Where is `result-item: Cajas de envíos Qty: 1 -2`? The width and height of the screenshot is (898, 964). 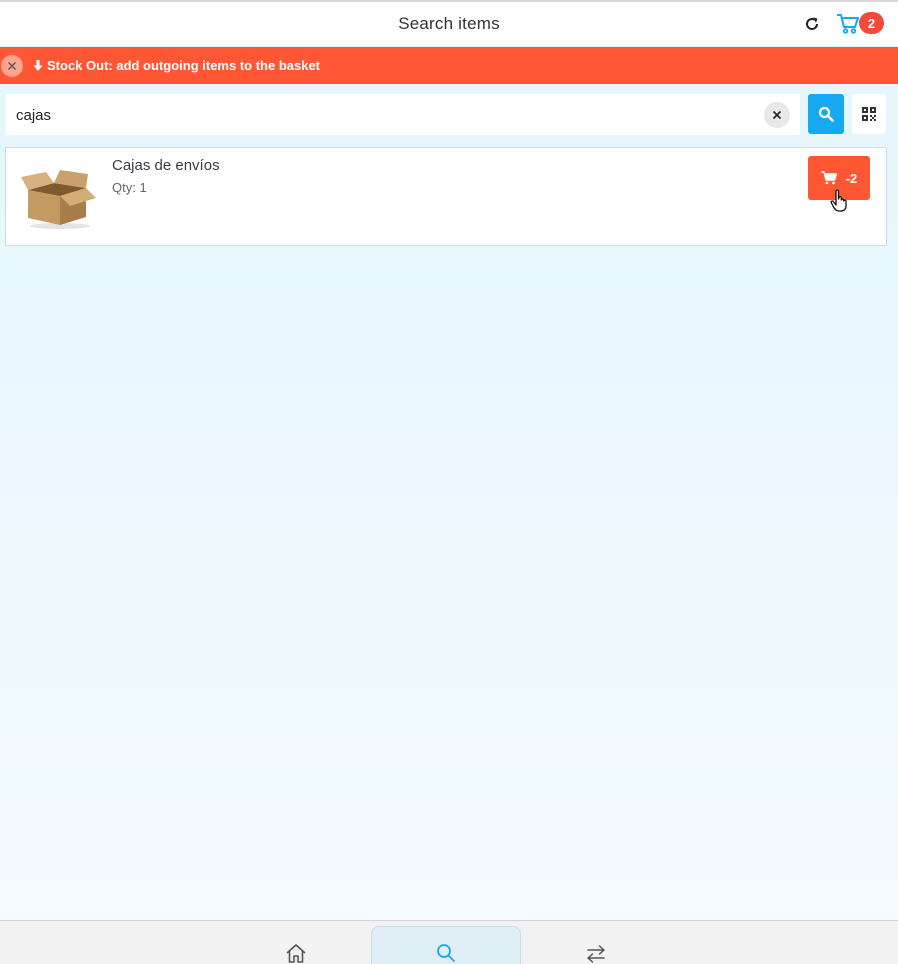 result-item: Cajas de envíos Qty: 1 -2 is located at coordinates (446, 196).